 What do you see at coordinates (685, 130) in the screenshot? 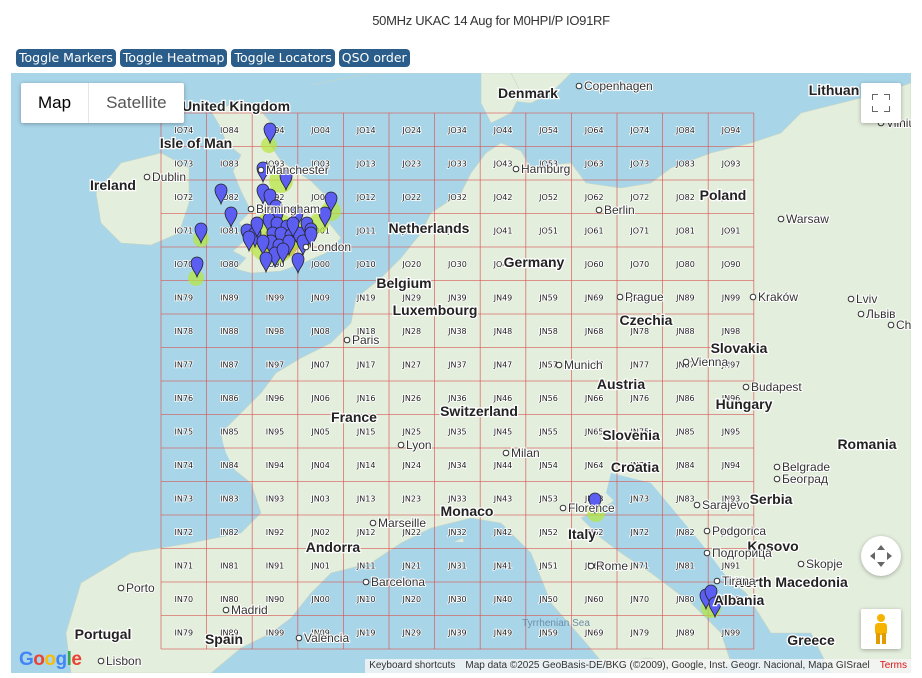
I see `locator-label: JO84` at bounding box center [685, 130].